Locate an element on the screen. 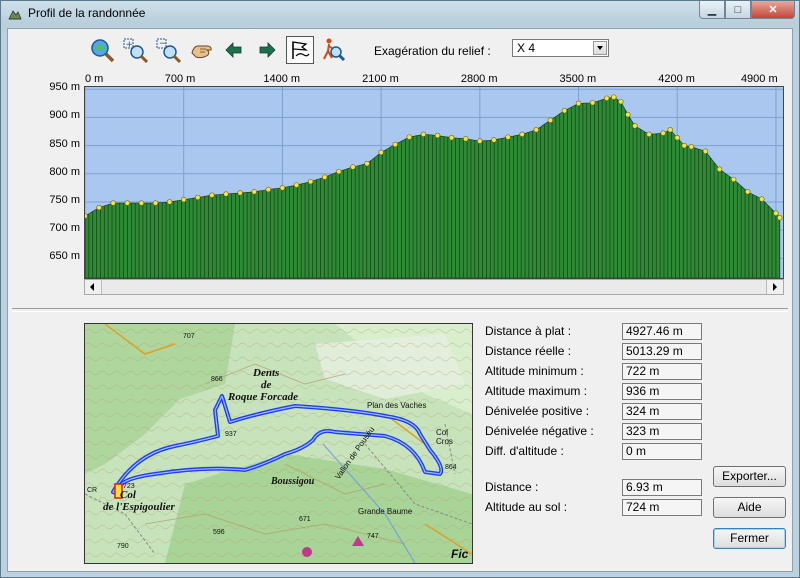  scroll-left-button is located at coordinates (93, 287).